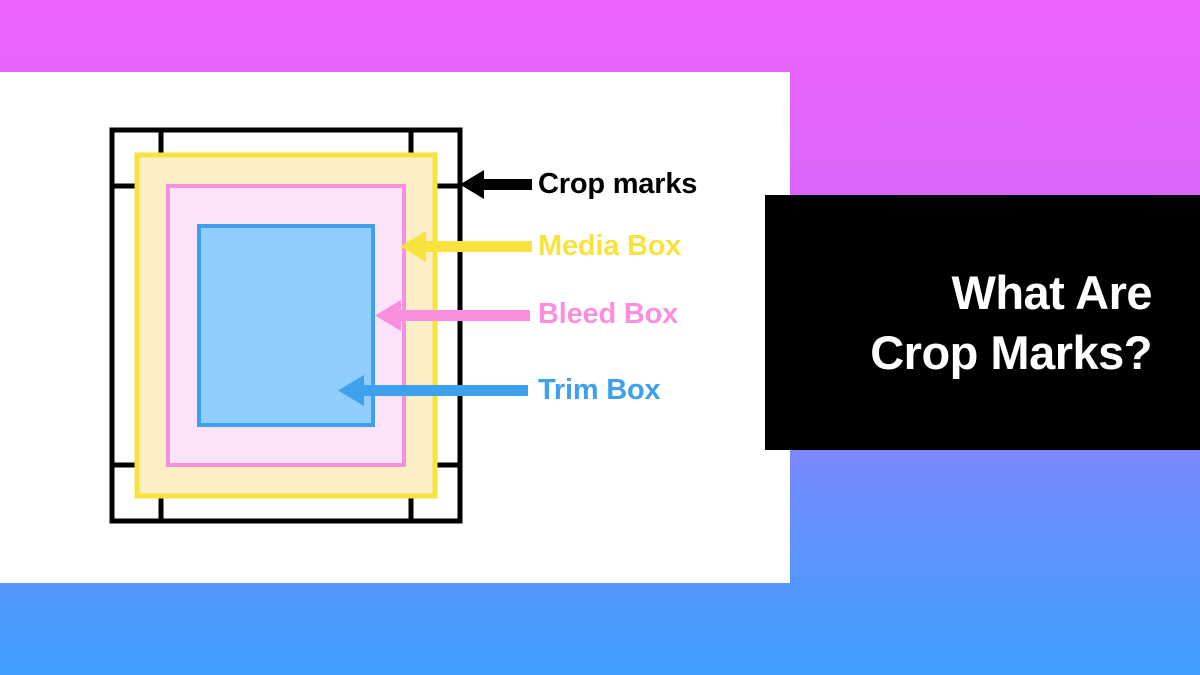  I want to click on legend-label-crop-marks: Crop marks, so click(618, 184).